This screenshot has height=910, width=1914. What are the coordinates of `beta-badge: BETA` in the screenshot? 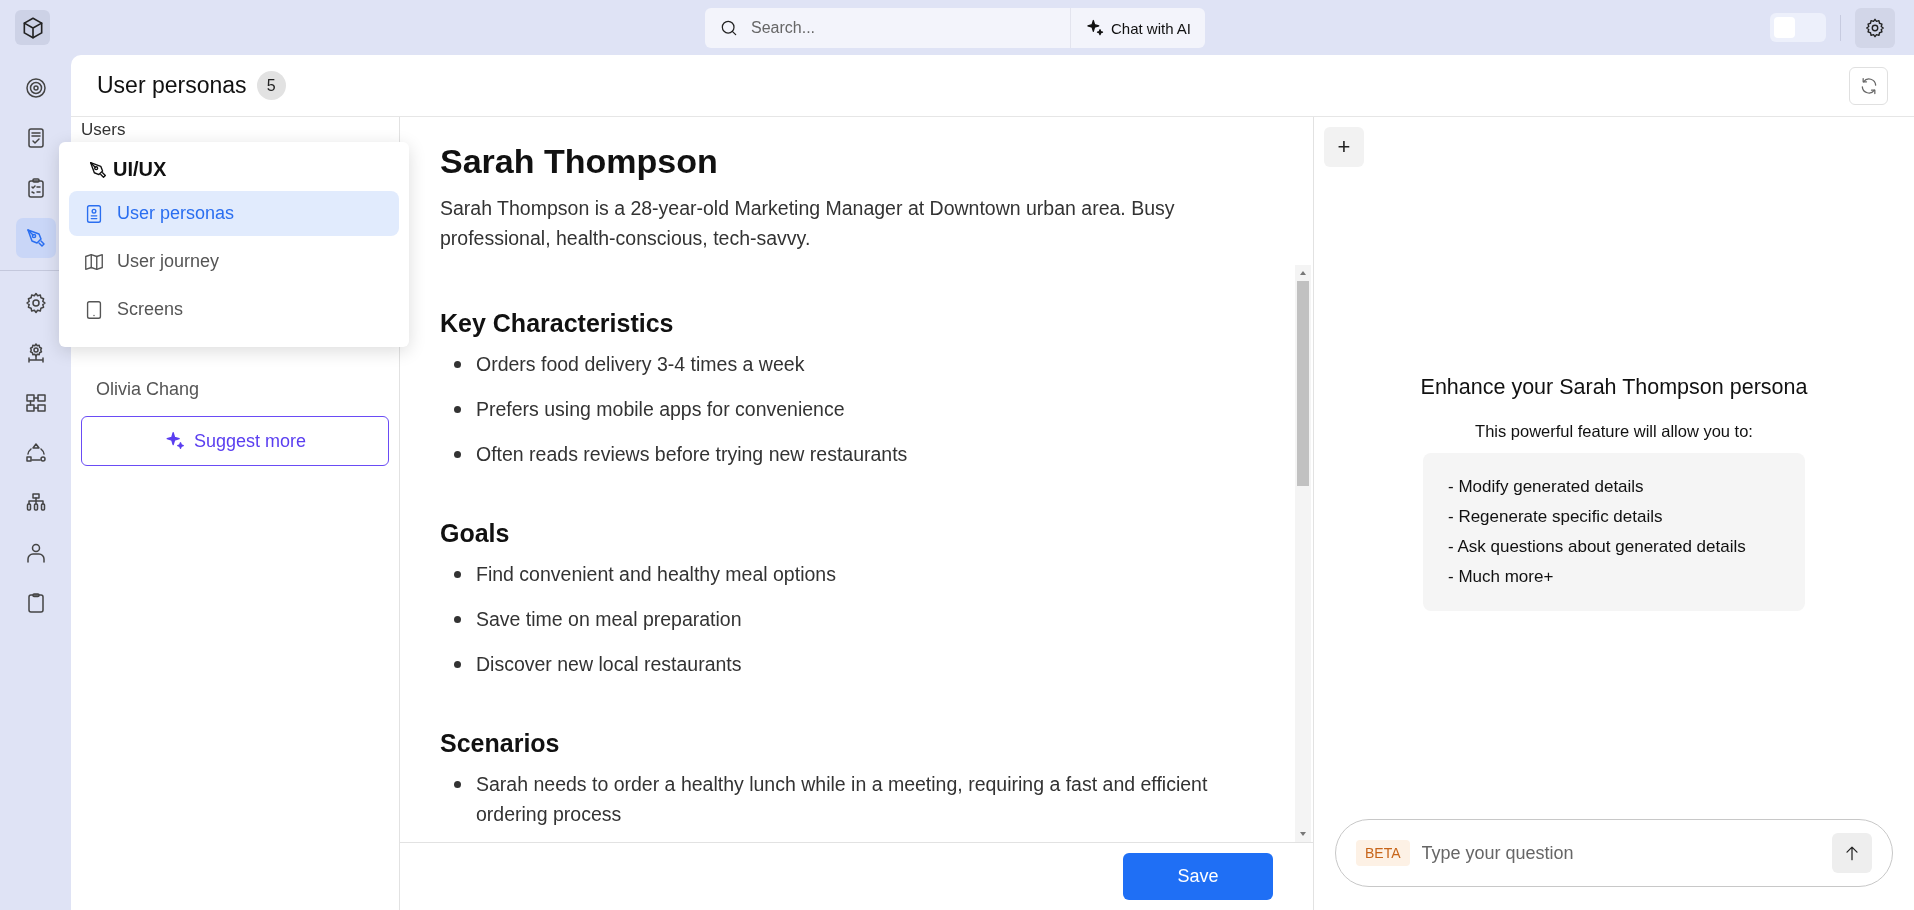 It's located at (1383, 853).